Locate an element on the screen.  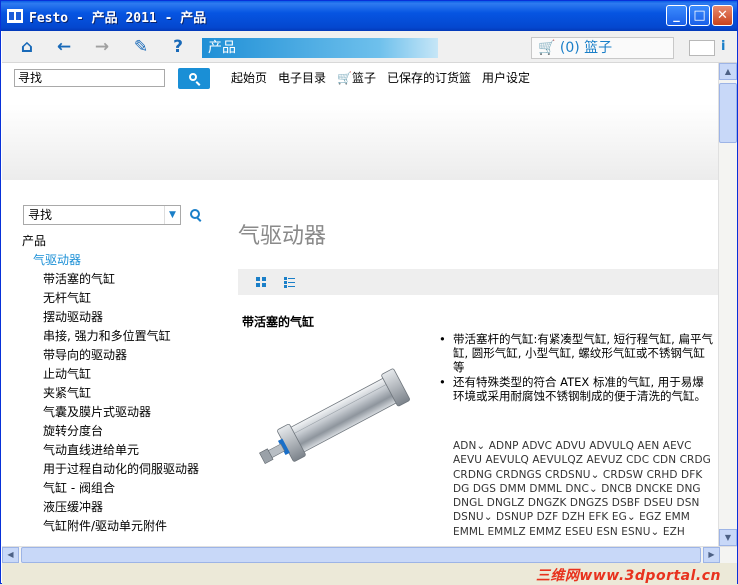
scroll-up-arrow: ▲ is located at coordinates (728, 71).